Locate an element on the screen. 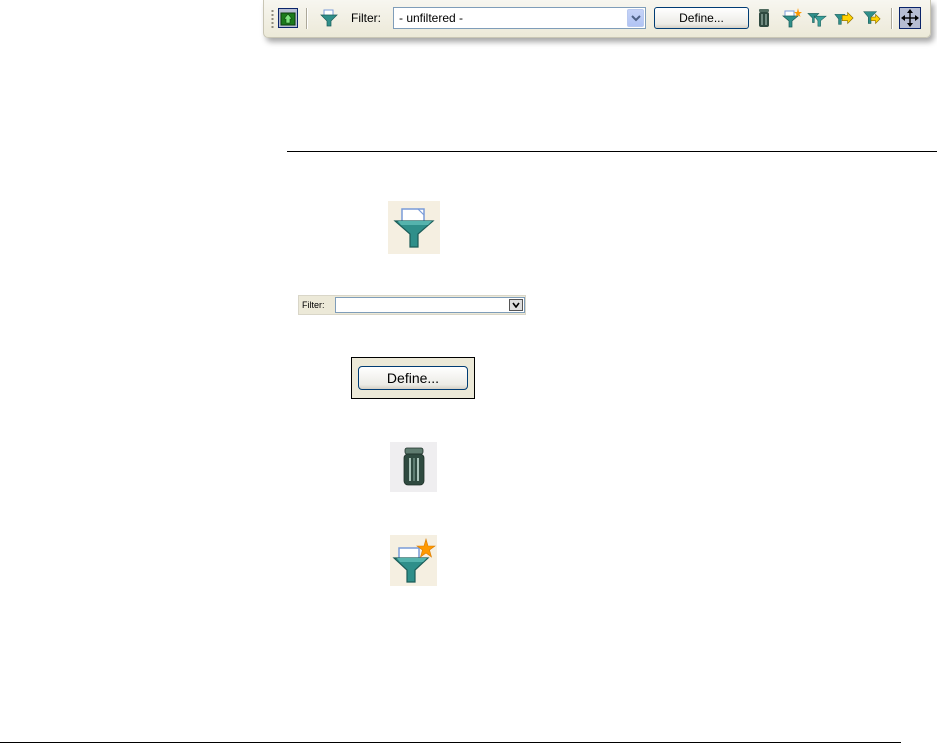  filter-select-value: - unfiltered - is located at coordinates (431, 18).